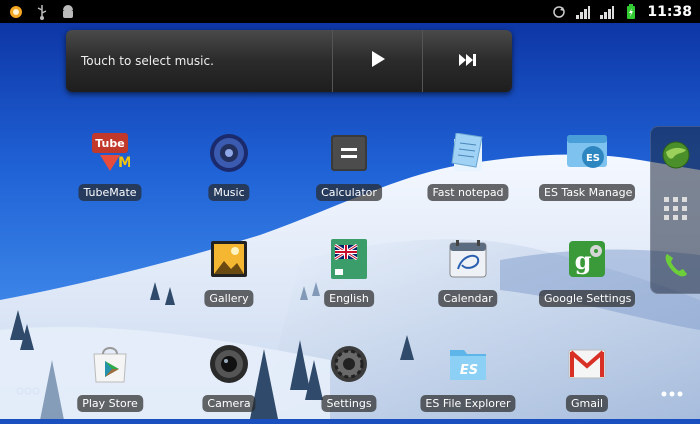 The width and height of the screenshot is (700, 424). I want to click on app-gmail: Gmail, so click(587, 384).